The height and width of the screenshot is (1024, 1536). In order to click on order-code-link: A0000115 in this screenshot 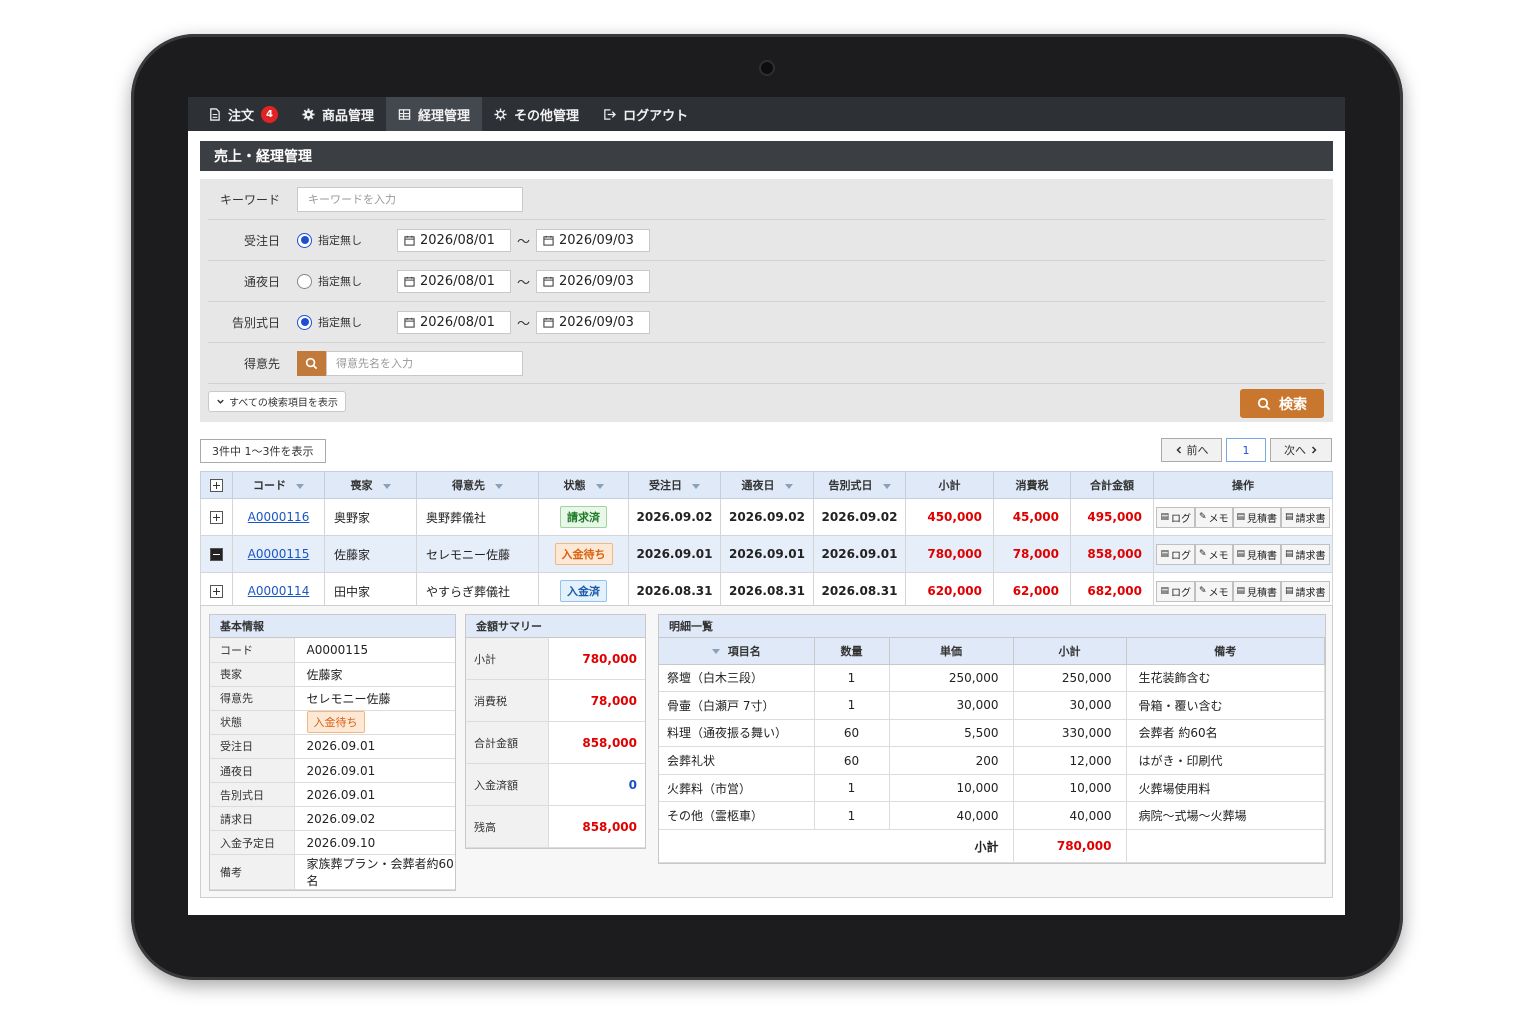, I will do `click(279, 554)`.